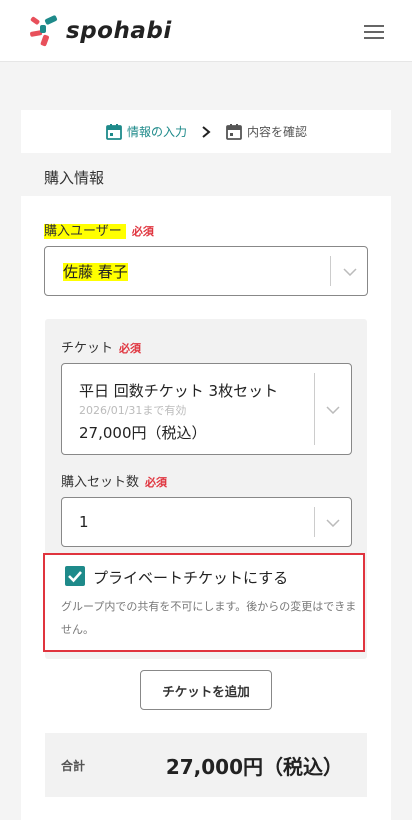  Describe the element at coordinates (87, 348) in the screenshot. I see `ticket-label-text: チケット` at that location.